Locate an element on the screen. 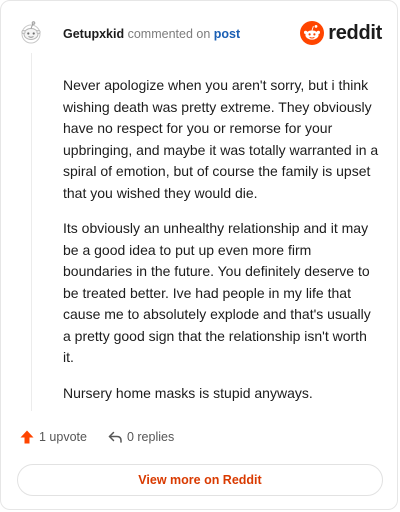 The width and height of the screenshot is (400, 512). comment-header: Getupxkid commented on post is located at coordinates (151, 34).